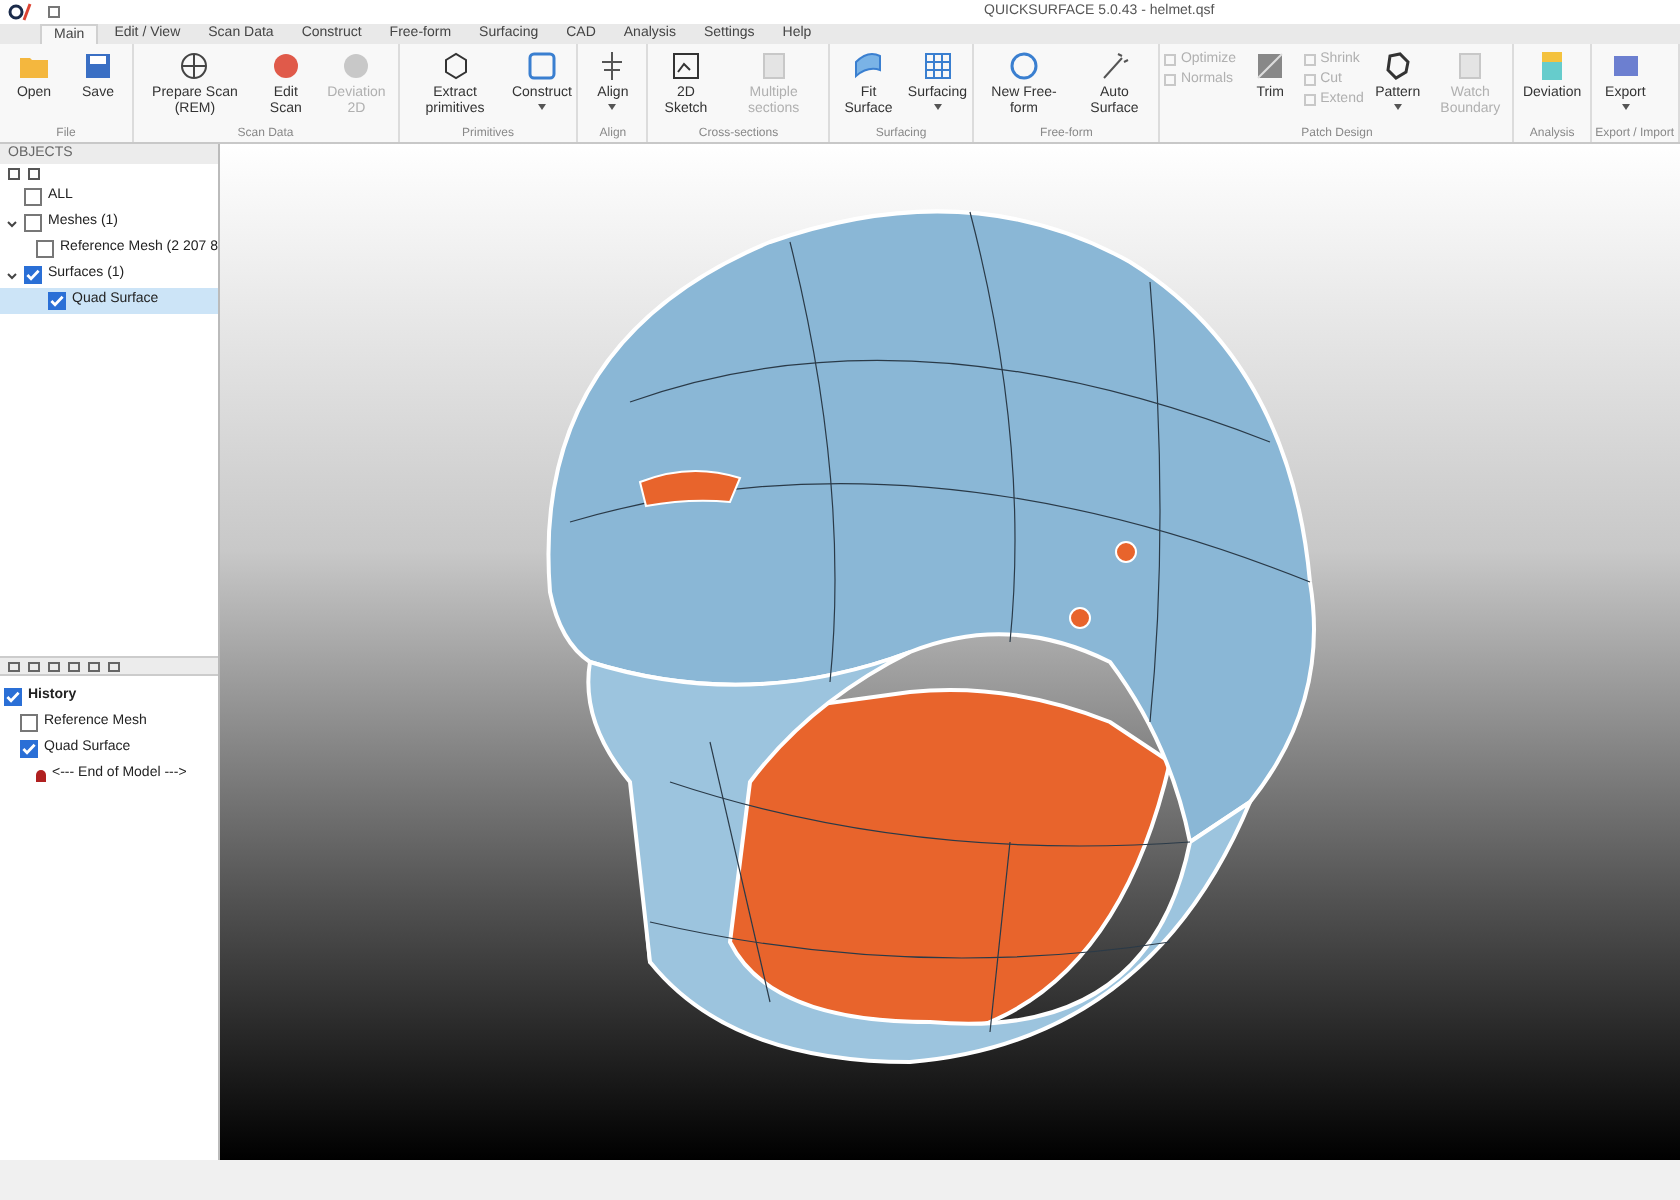 The height and width of the screenshot is (1200, 1680). What do you see at coordinates (937, 66) in the screenshot?
I see `grid-icon` at bounding box center [937, 66].